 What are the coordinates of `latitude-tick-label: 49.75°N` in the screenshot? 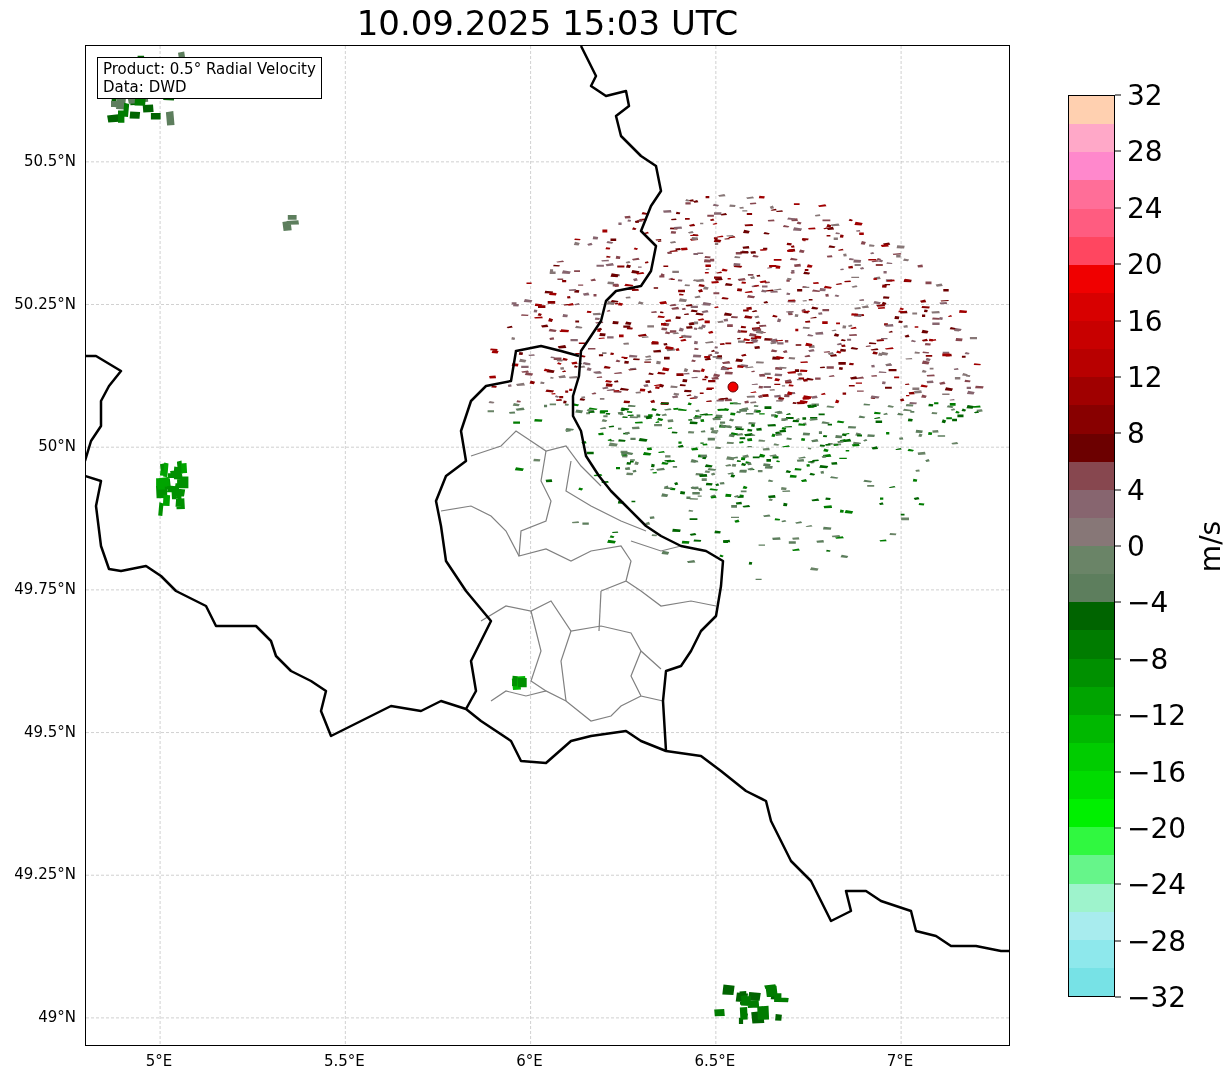 It's located at (45, 588).